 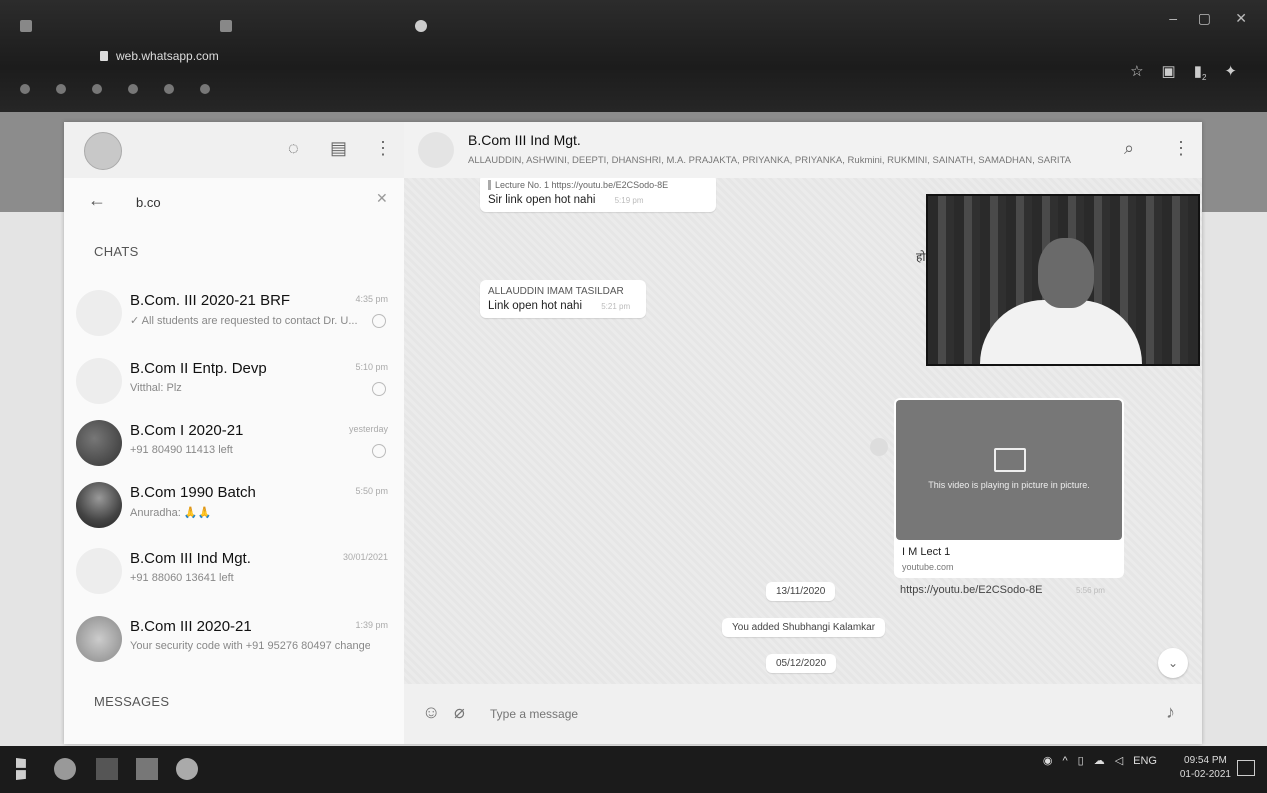 What do you see at coordinates (633, 769) in the screenshot?
I see `windows-taskbar: ◉ ^ ▯ ☁ ◁ ENG 09:54 PM 01-02-2021` at bounding box center [633, 769].